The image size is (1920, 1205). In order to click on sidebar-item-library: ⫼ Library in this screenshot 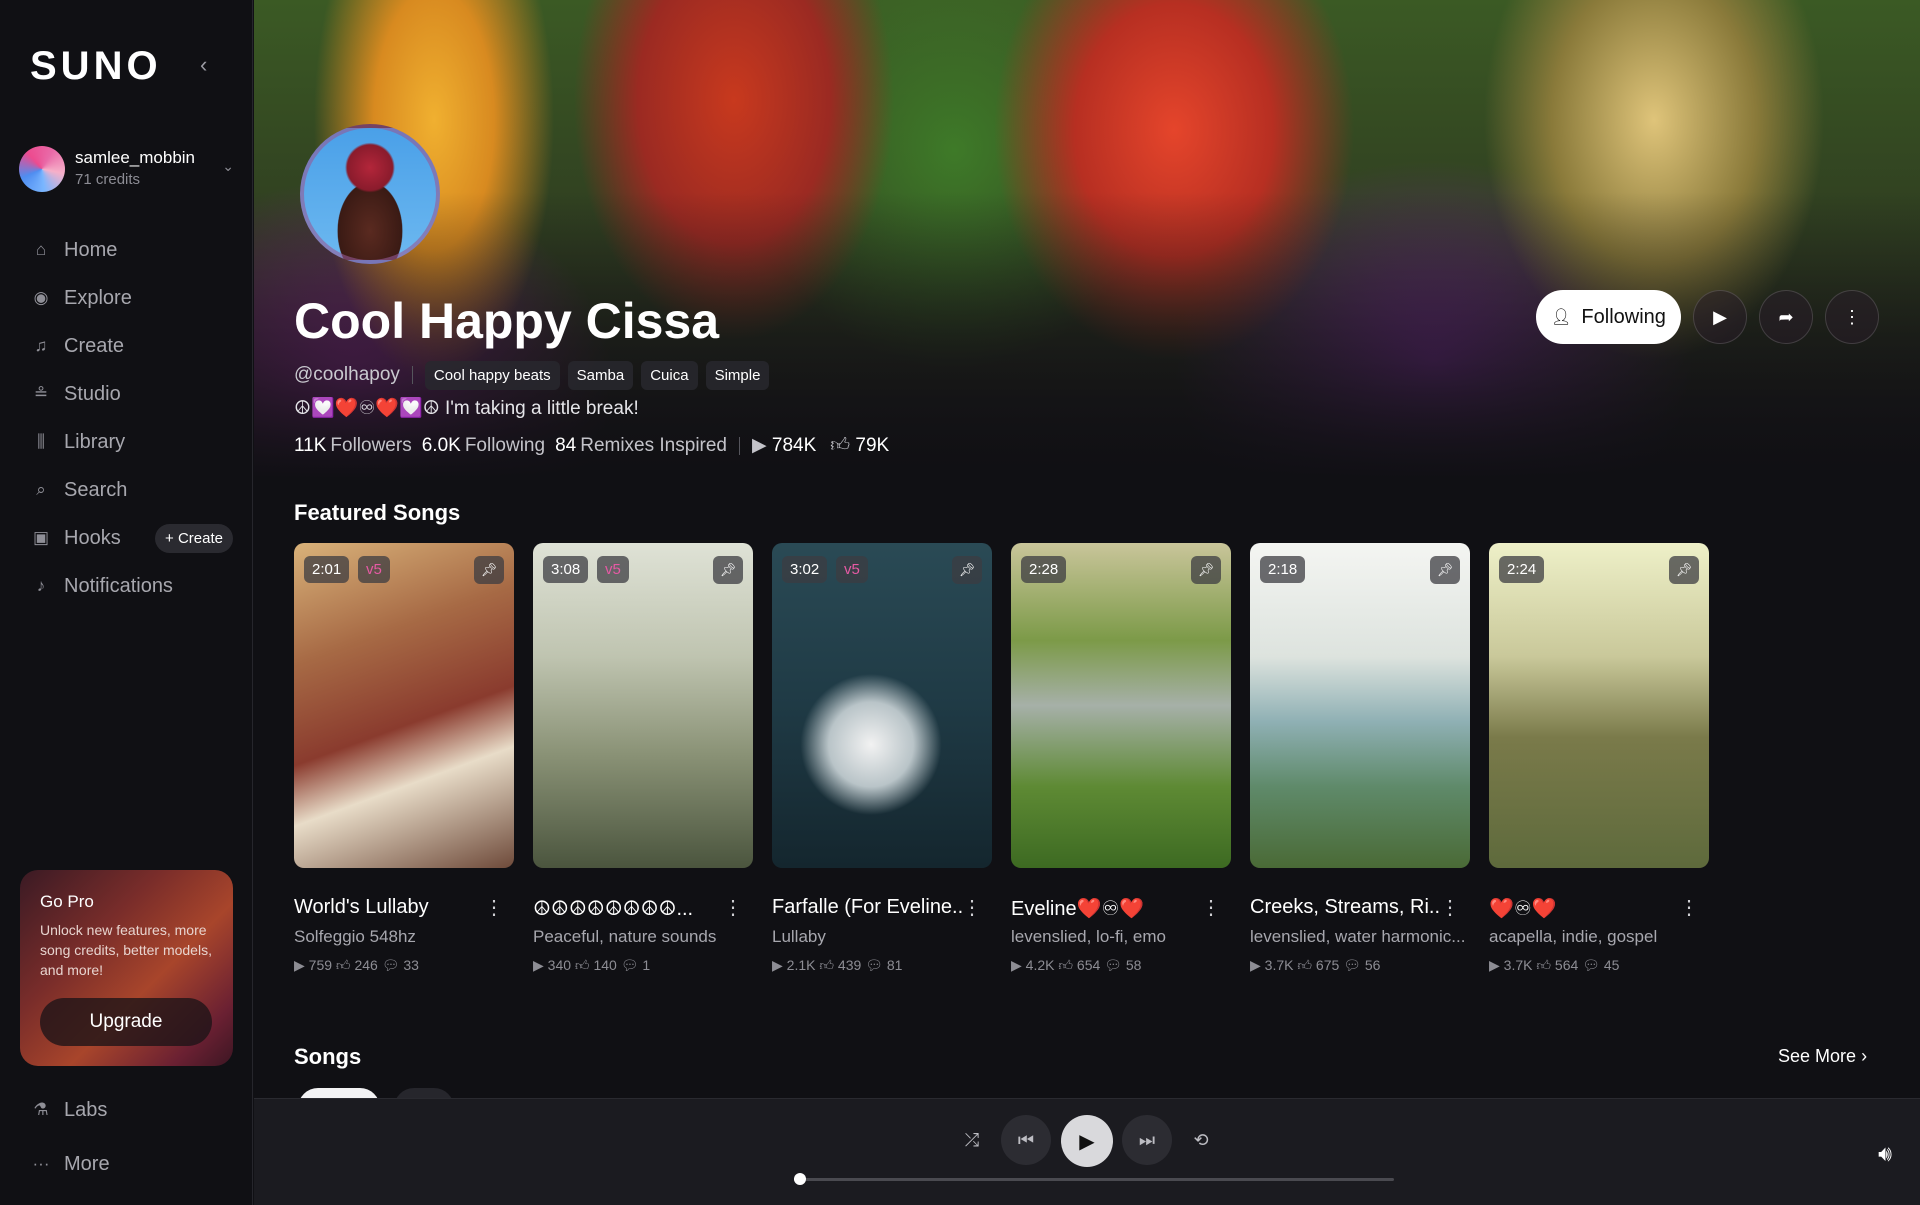, I will do `click(137, 442)`.